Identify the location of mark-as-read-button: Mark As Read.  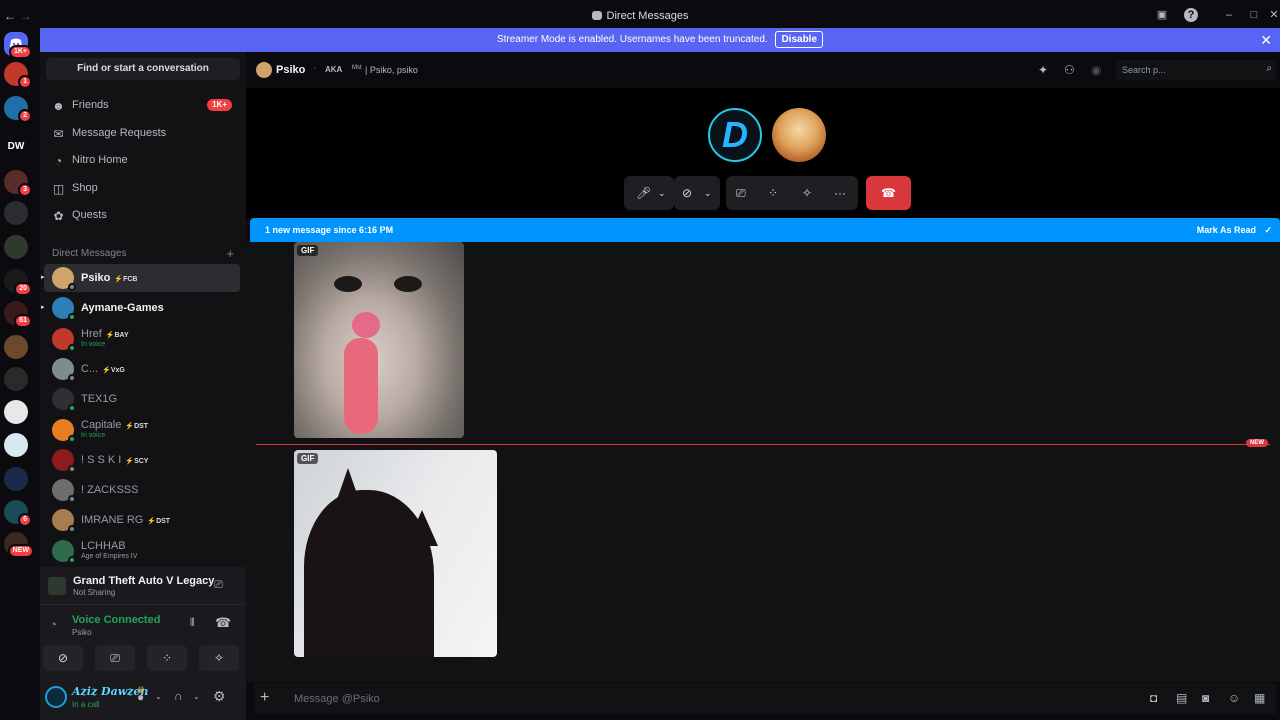
(1226, 230).